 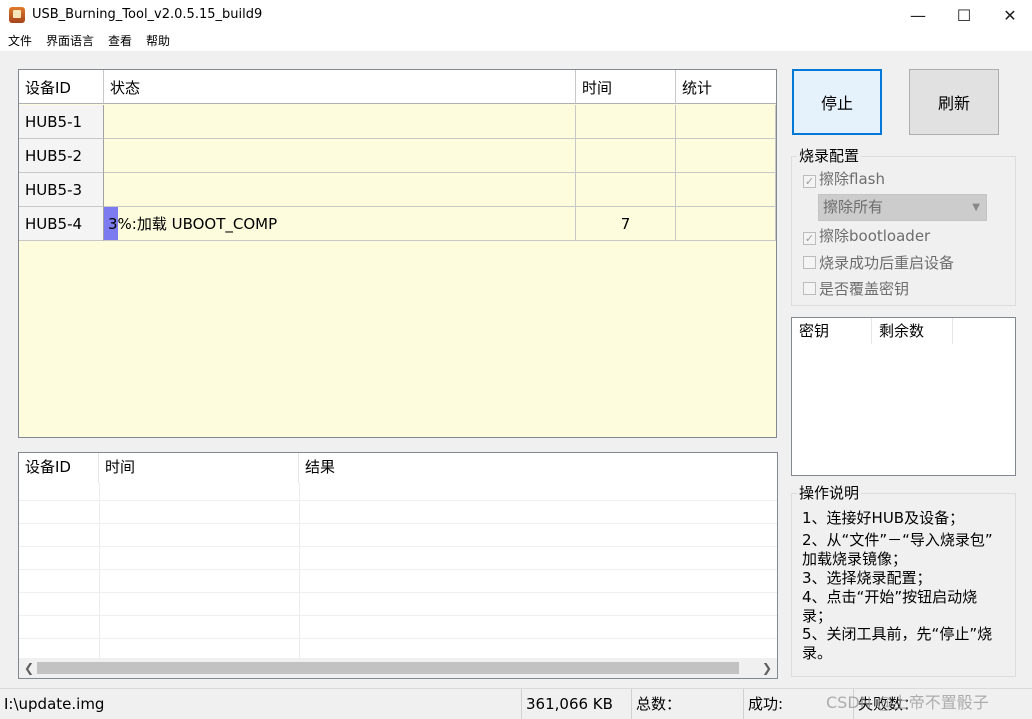 I want to click on key-table: 密钥 剩余数, so click(x=903, y=396).